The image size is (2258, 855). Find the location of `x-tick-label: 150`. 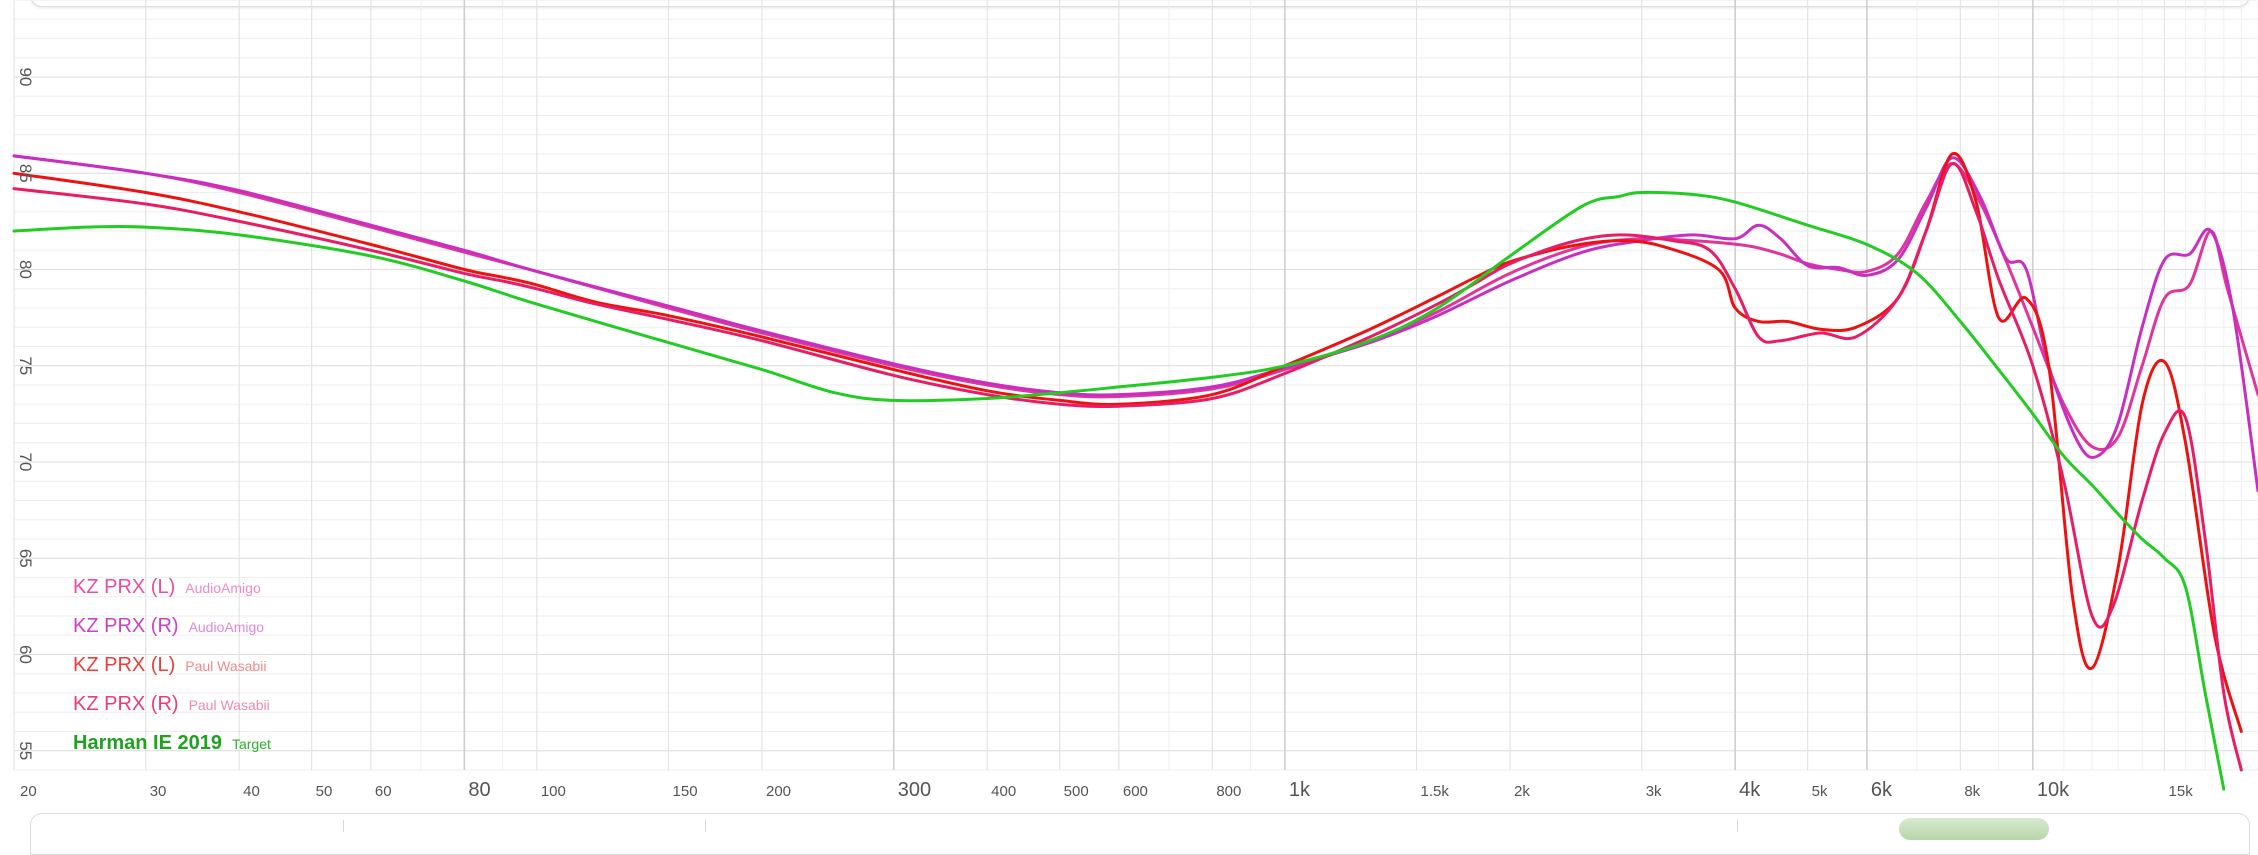

x-tick-label: 150 is located at coordinates (685, 791).